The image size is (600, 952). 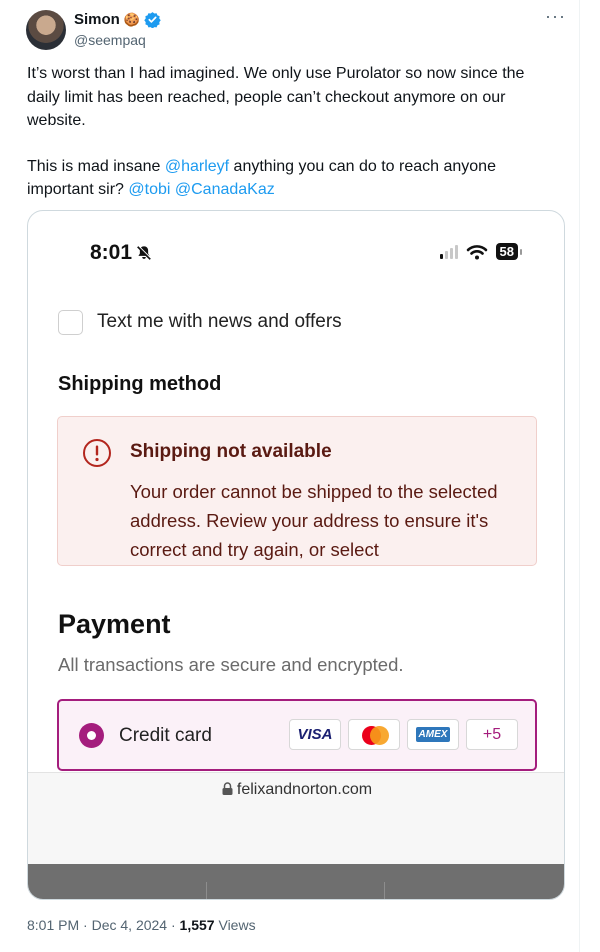 What do you see at coordinates (197, 166) in the screenshot?
I see `mention-link-harleyf: @harleyf` at bounding box center [197, 166].